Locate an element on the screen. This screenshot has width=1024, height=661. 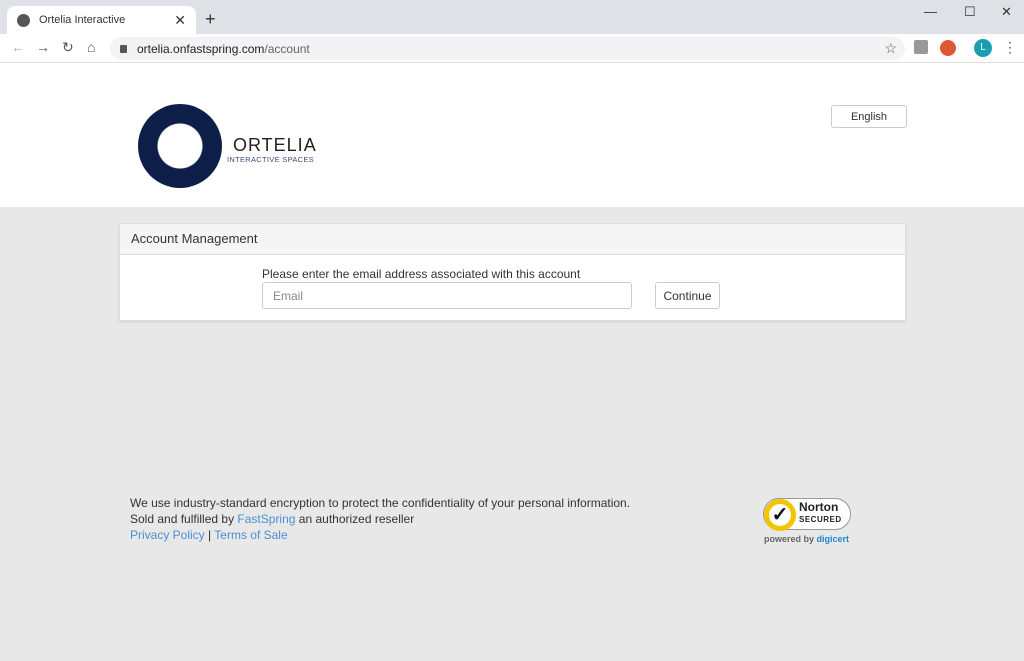
reload-icon: ↻ is located at coordinates (68, 47).